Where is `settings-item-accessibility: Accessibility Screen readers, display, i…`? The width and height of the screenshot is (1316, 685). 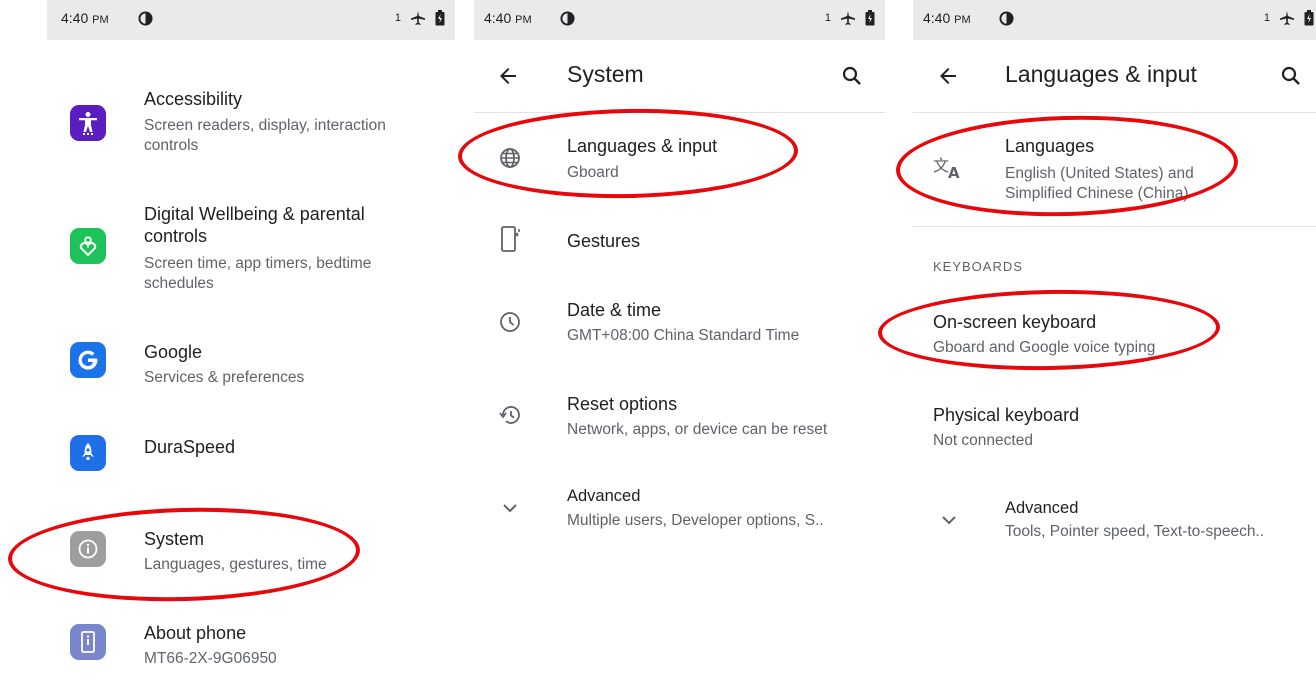 settings-item-accessibility: Accessibility Screen readers, display, i… is located at coordinates (251, 126).